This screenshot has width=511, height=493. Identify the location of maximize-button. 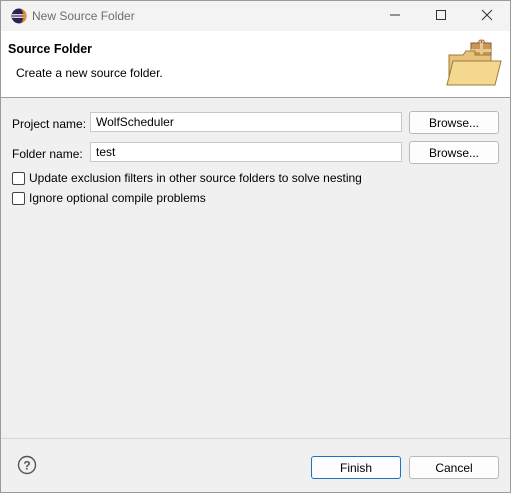
(441, 16).